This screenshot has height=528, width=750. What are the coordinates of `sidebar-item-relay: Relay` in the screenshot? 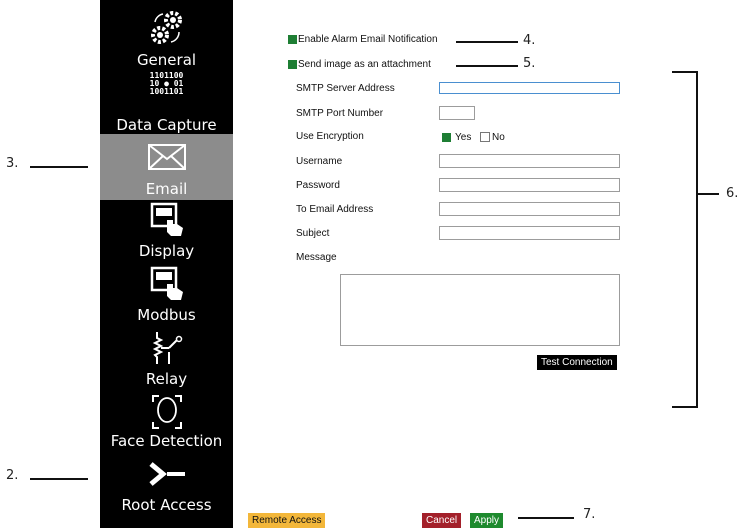 It's located at (166, 360).